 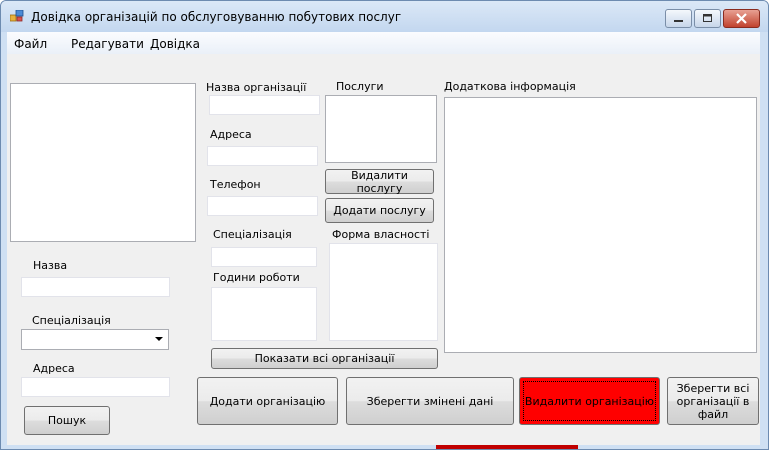 What do you see at coordinates (103, 162) in the screenshot?
I see `organizations-list` at bounding box center [103, 162].